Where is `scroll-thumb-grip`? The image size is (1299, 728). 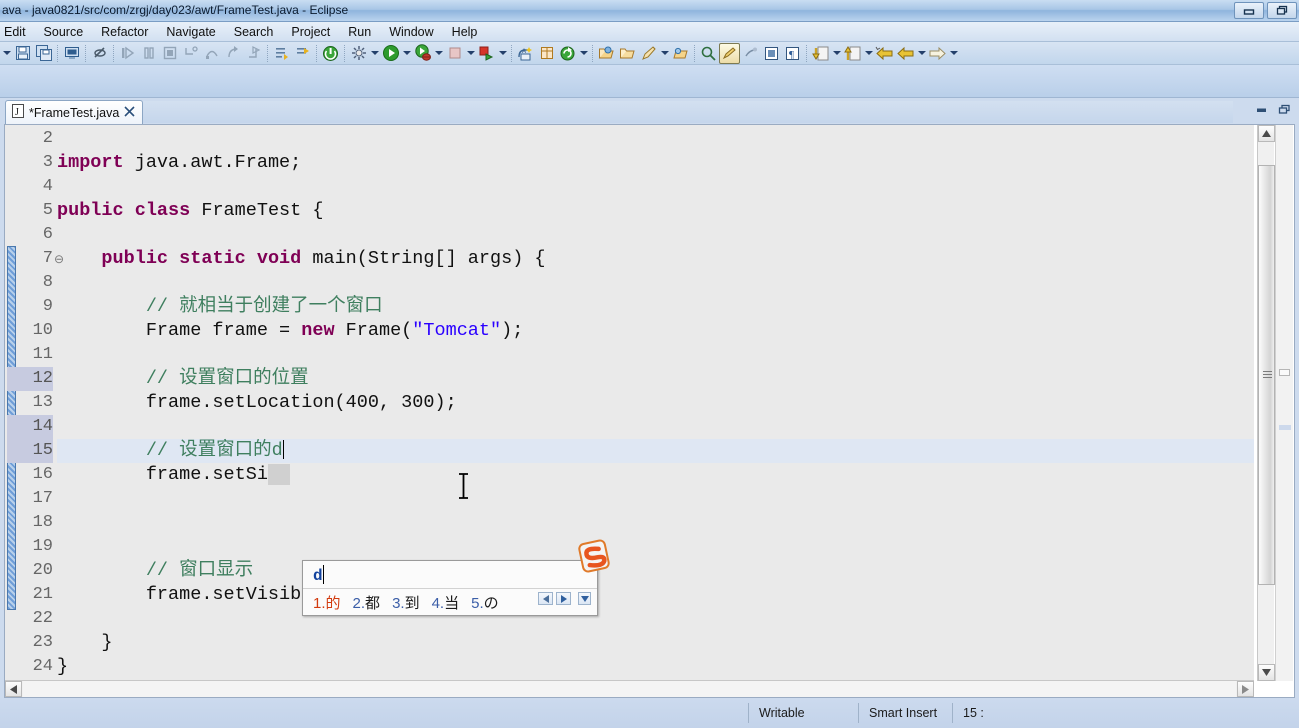
scroll-thumb-grip is located at coordinates (1267, 375).